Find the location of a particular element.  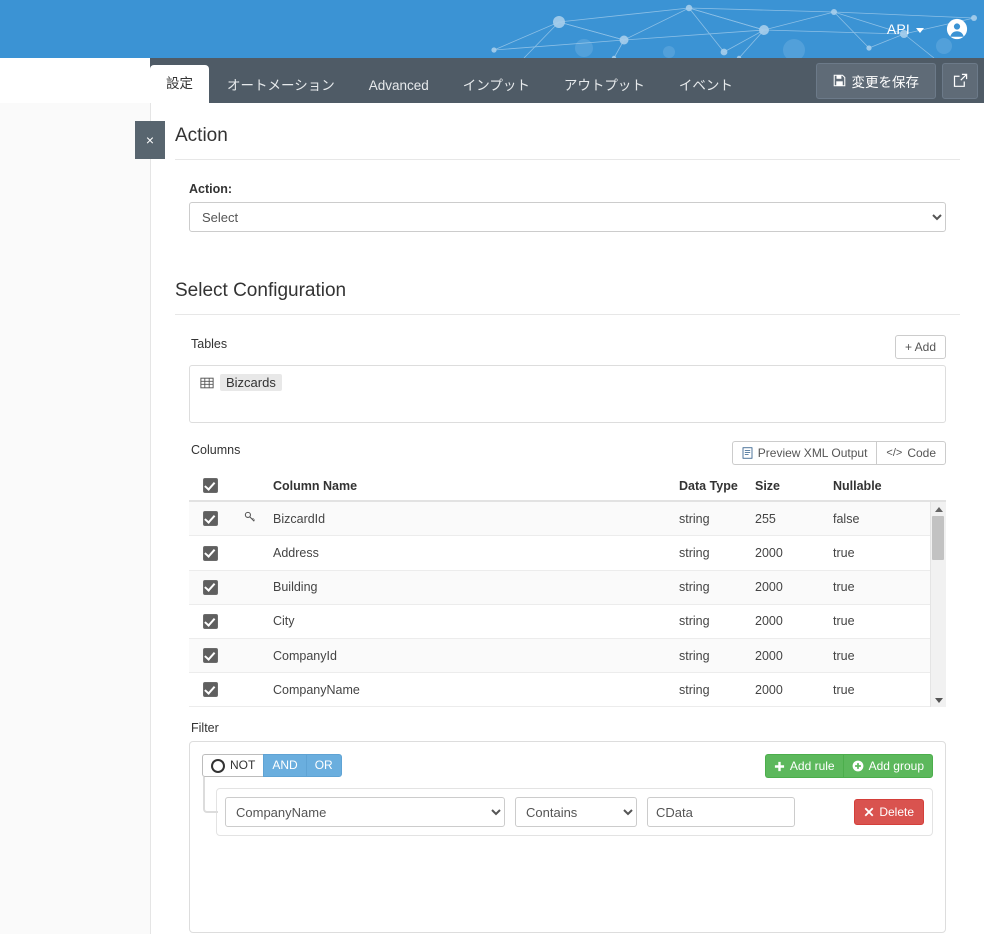

code-button: </> Code is located at coordinates (911, 453).